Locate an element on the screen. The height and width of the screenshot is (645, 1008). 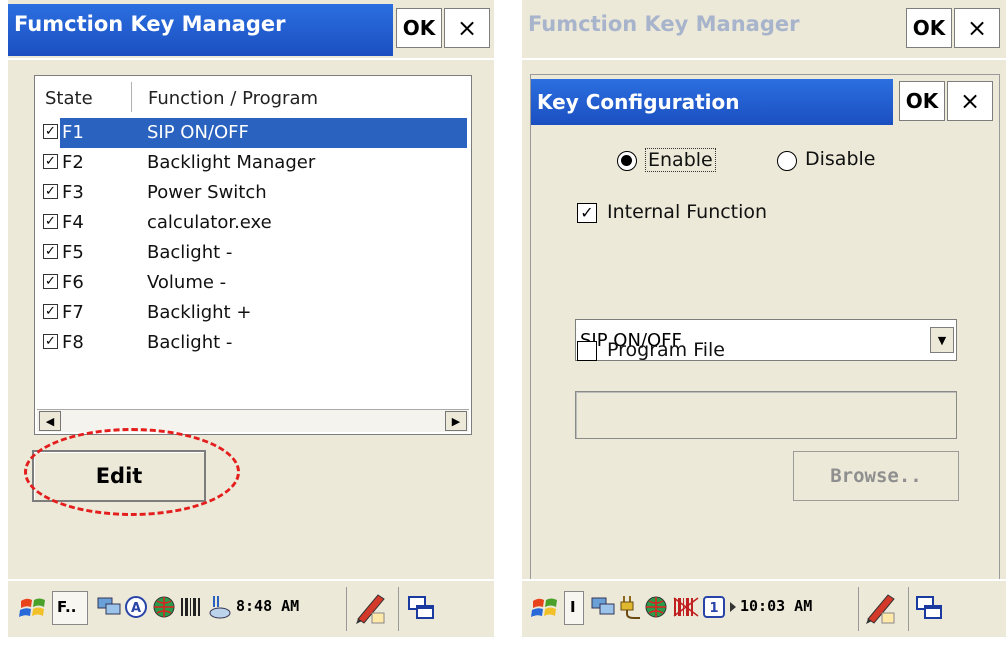
close-button: × is located at coordinates (467, 28).